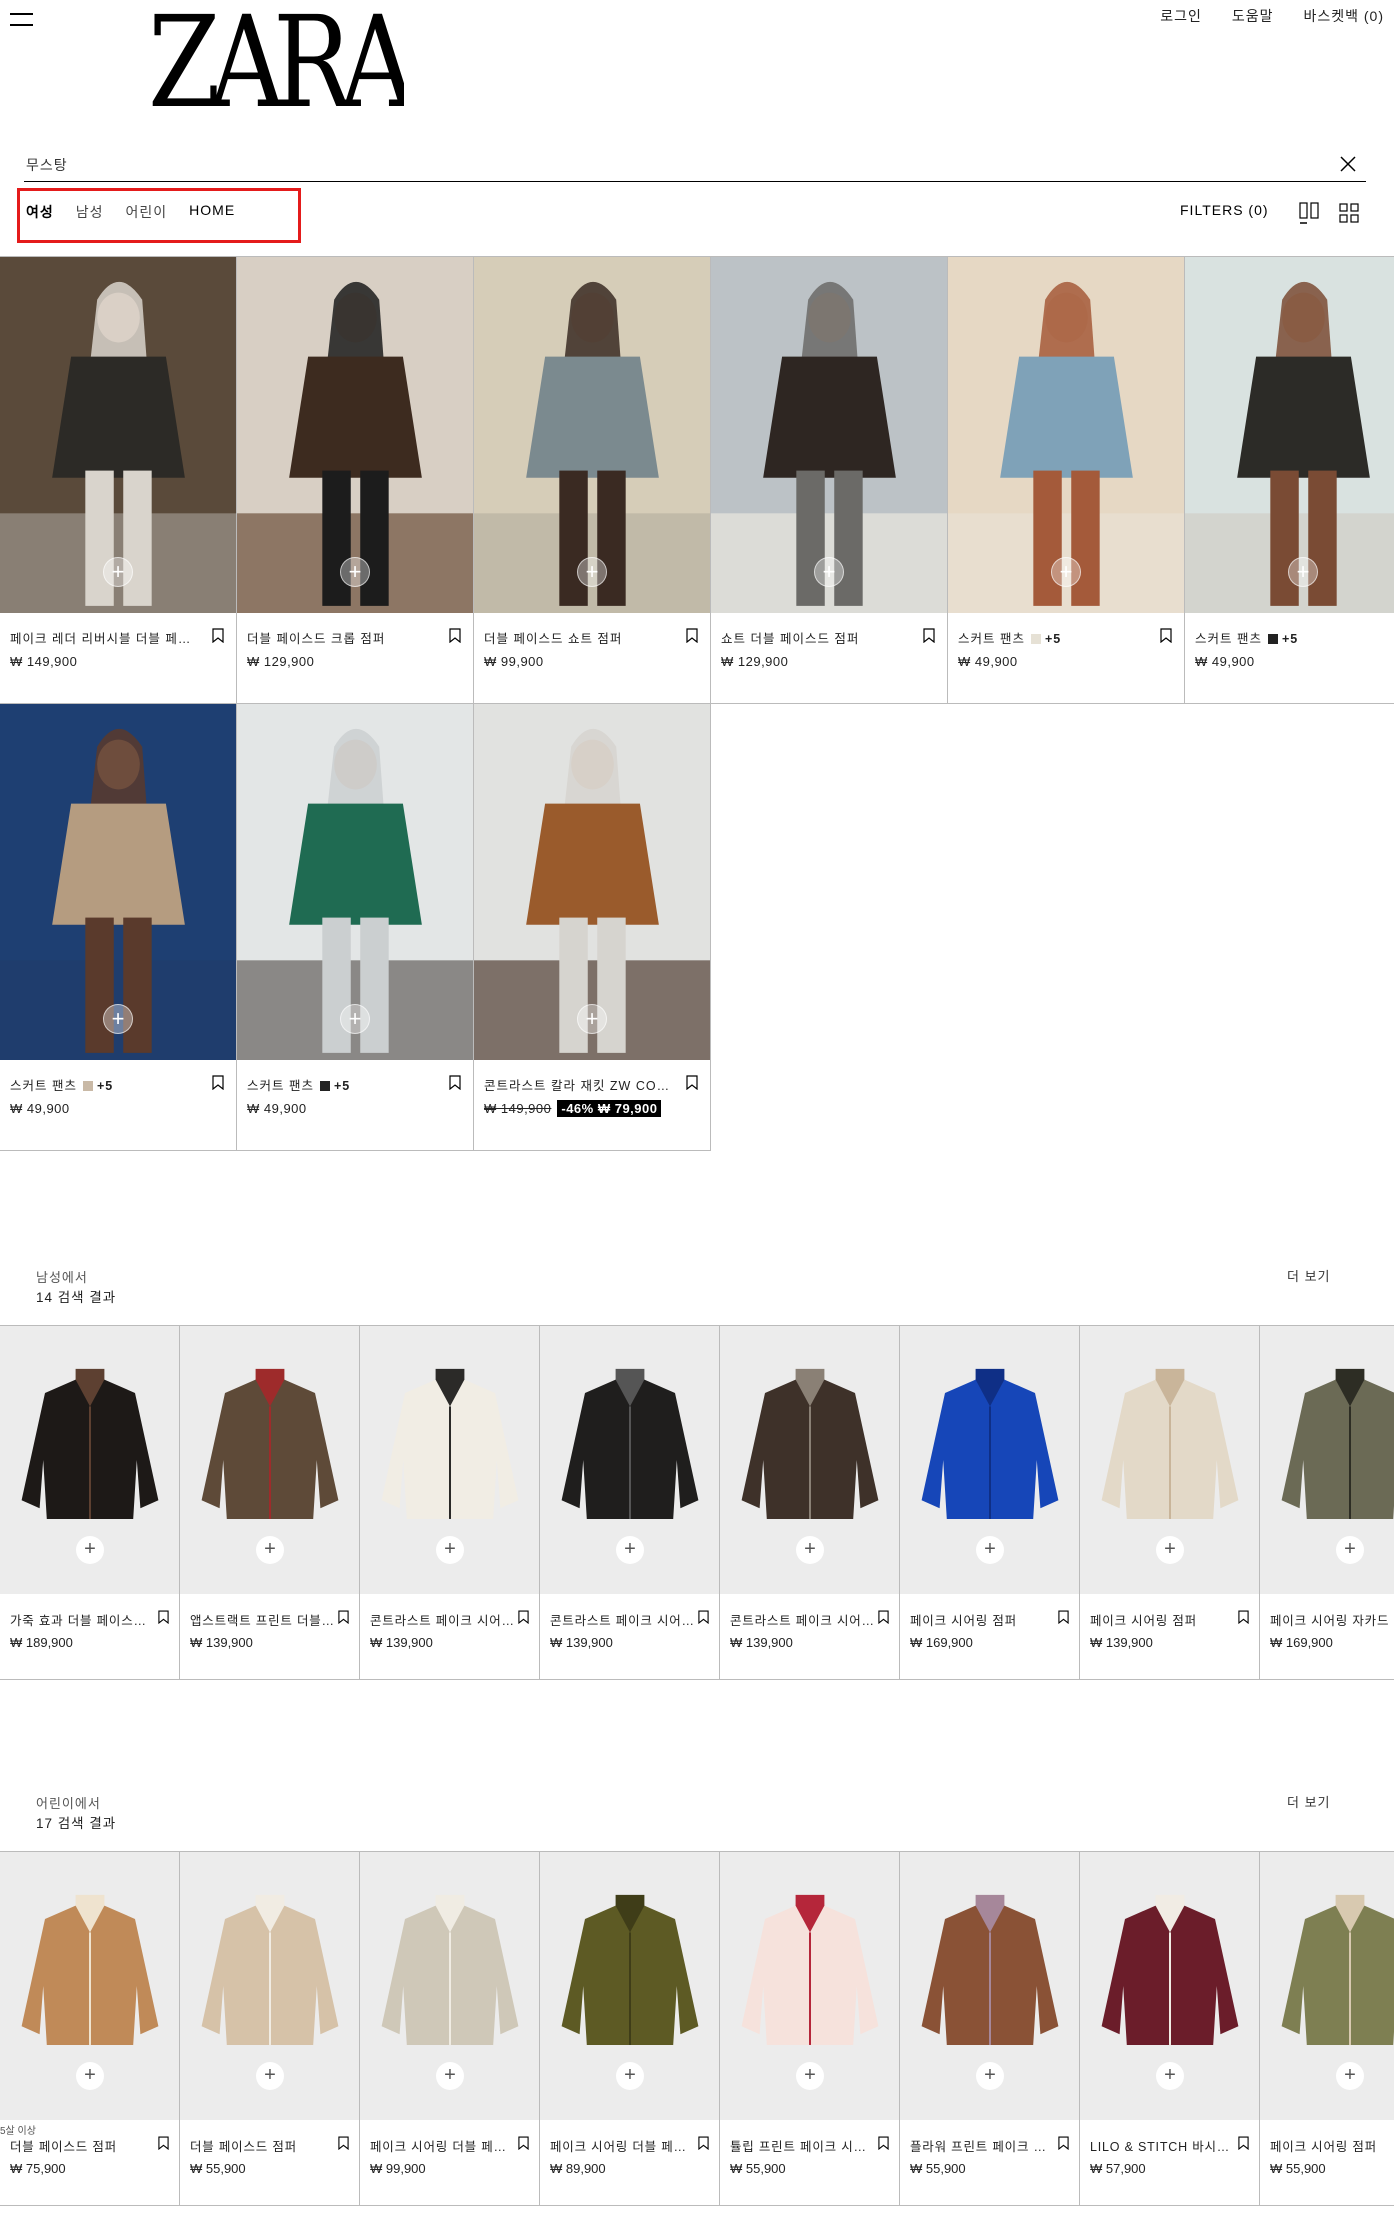 This screenshot has height=2225, width=1394. Describe the element at coordinates (147, 212) in the screenshot. I see `tab-kids: 어린이` at that location.